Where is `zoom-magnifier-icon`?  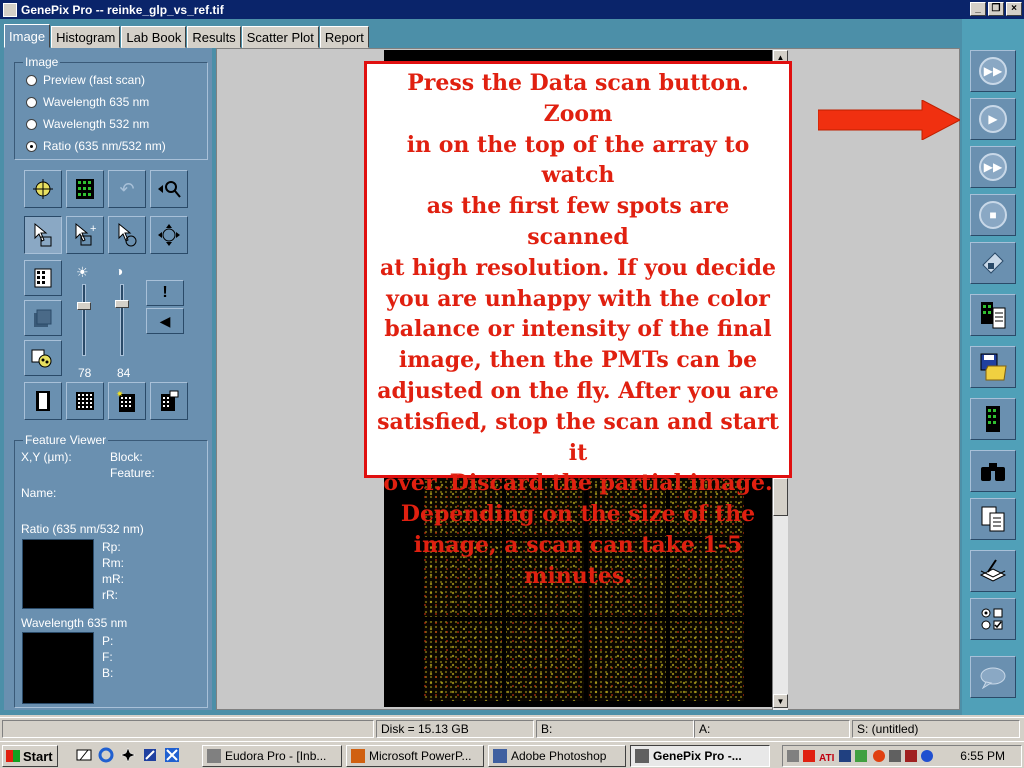 zoom-magnifier-icon is located at coordinates (169, 189).